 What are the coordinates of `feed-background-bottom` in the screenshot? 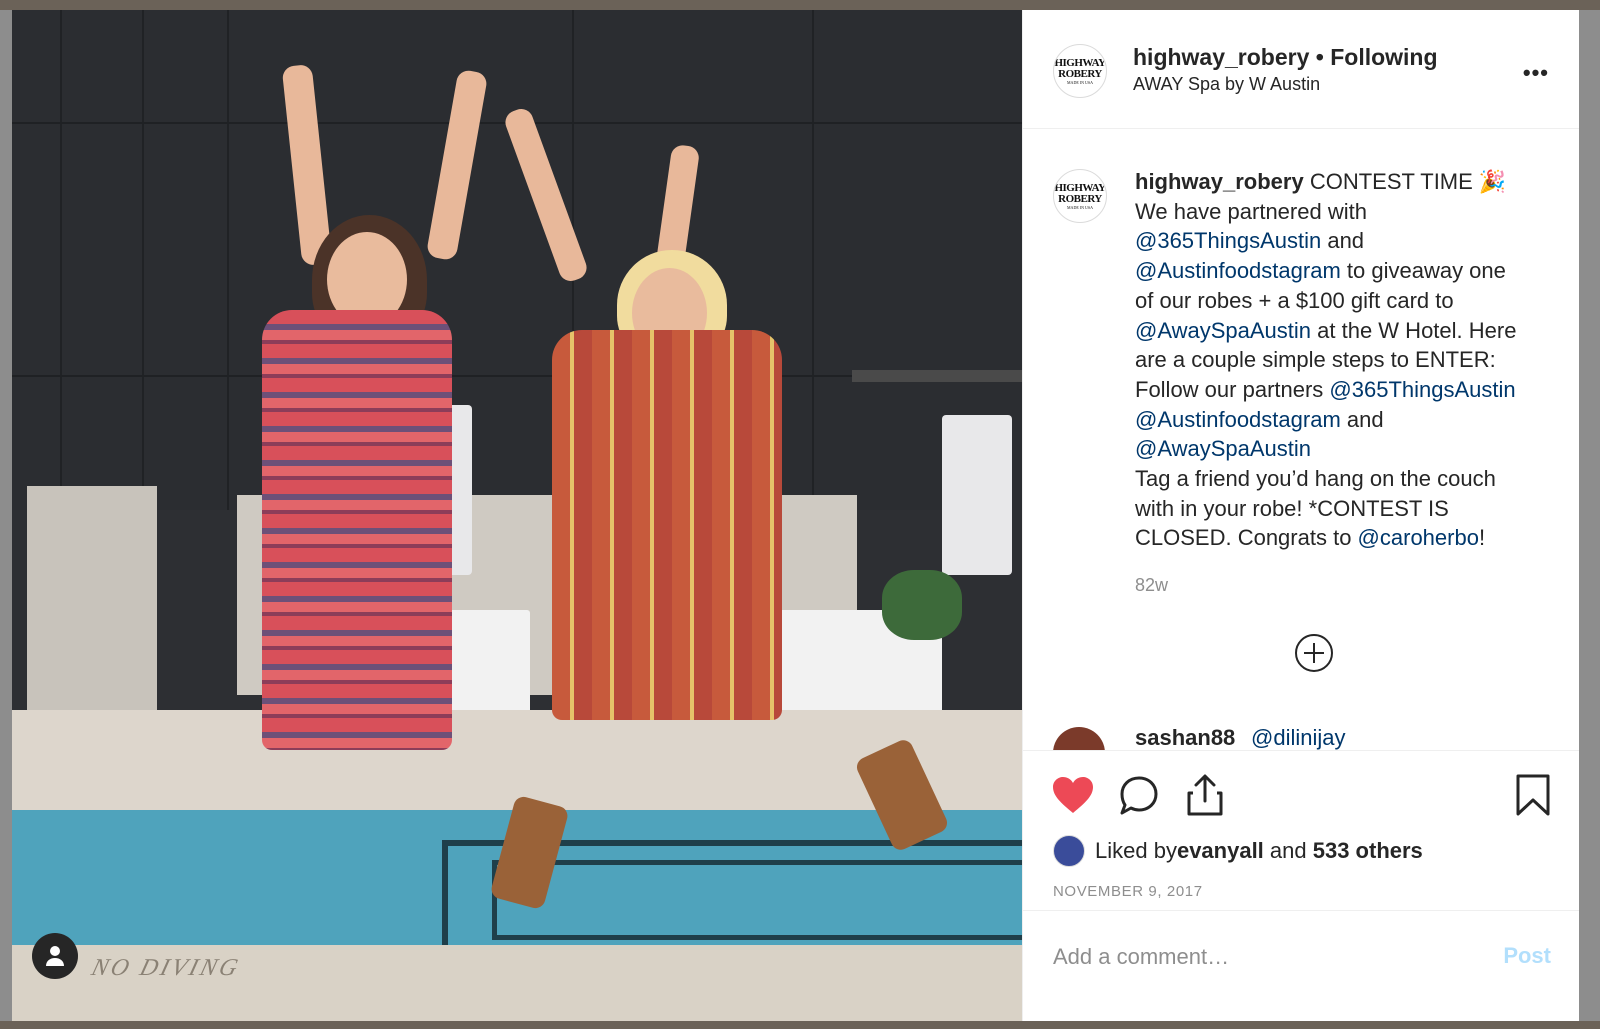 It's located at (800, 1025).